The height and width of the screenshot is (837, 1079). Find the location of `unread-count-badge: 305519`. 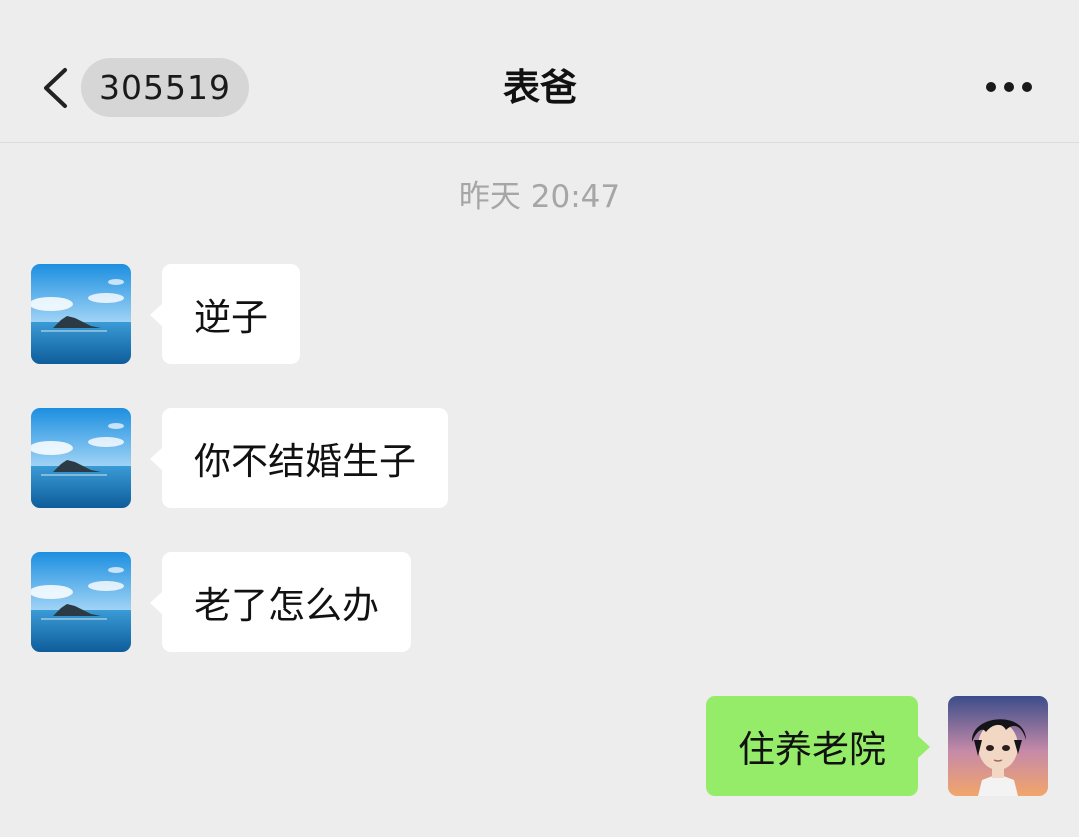

unread-count-badge: 305519 is located at coordinates (165, 87).